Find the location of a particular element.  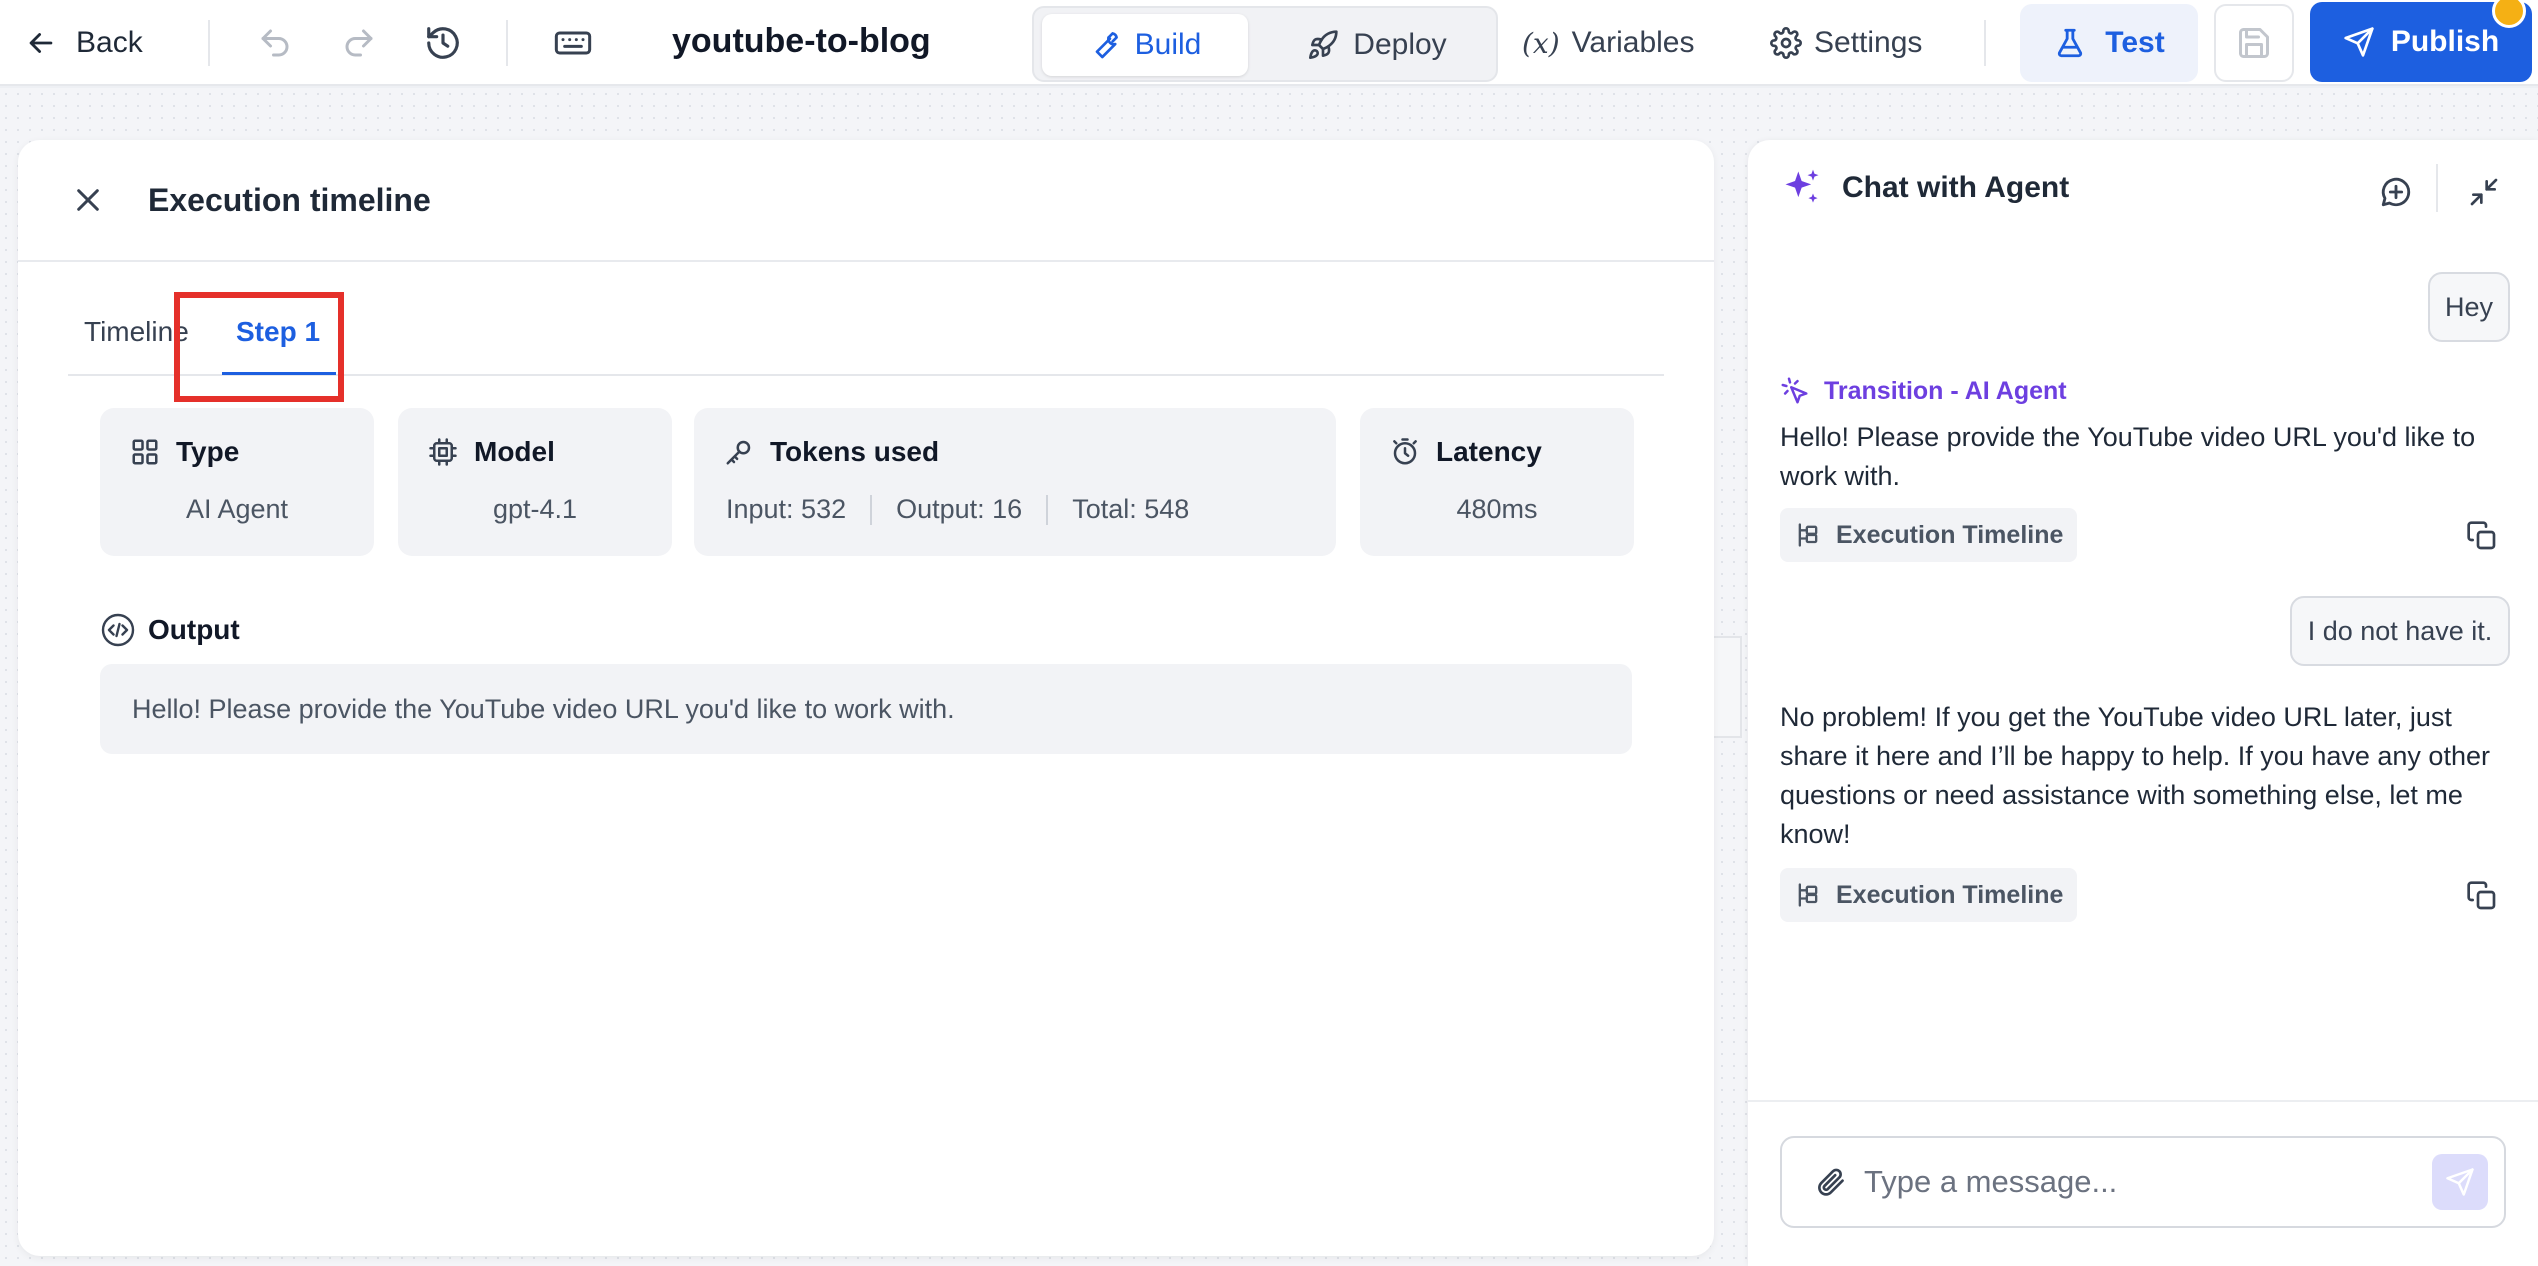

undo-button is located at coordinates (275, 43).